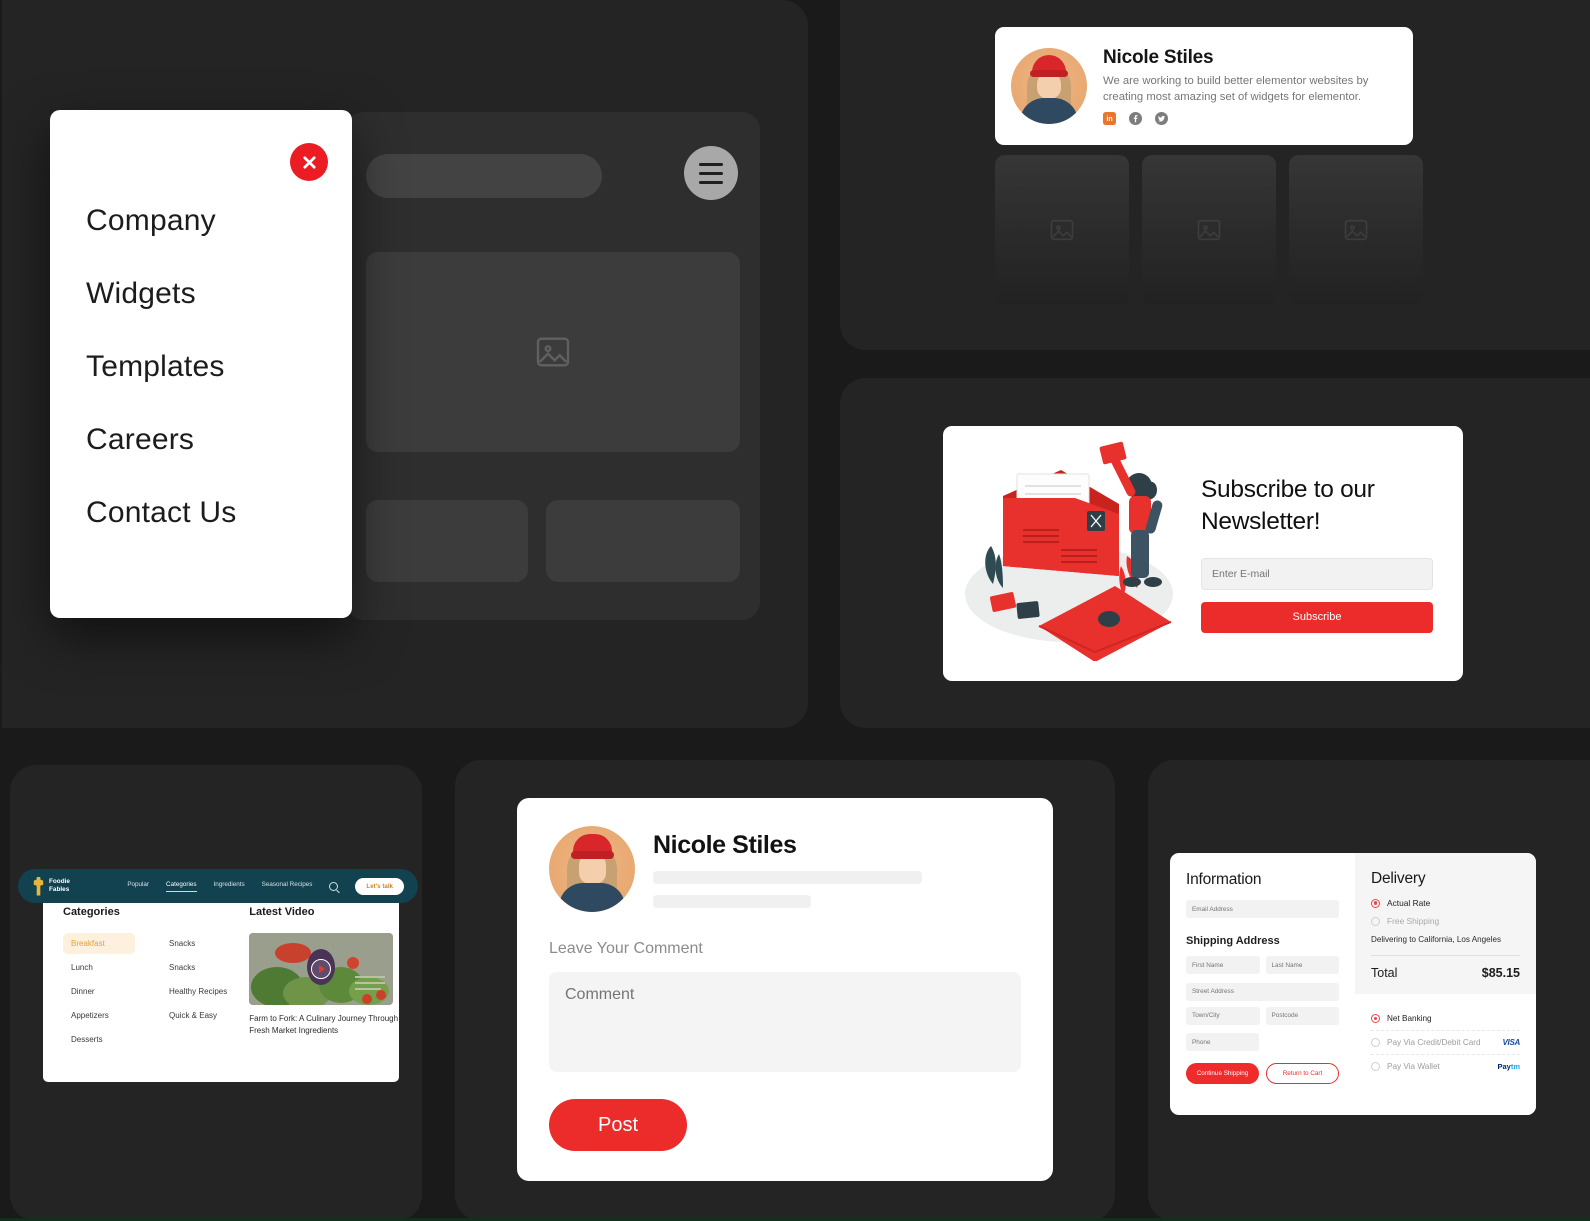  What do you see at coordinates (1223, 965) in the screenshot?
I see `first-name-field` at bounding box center [1223, 965].